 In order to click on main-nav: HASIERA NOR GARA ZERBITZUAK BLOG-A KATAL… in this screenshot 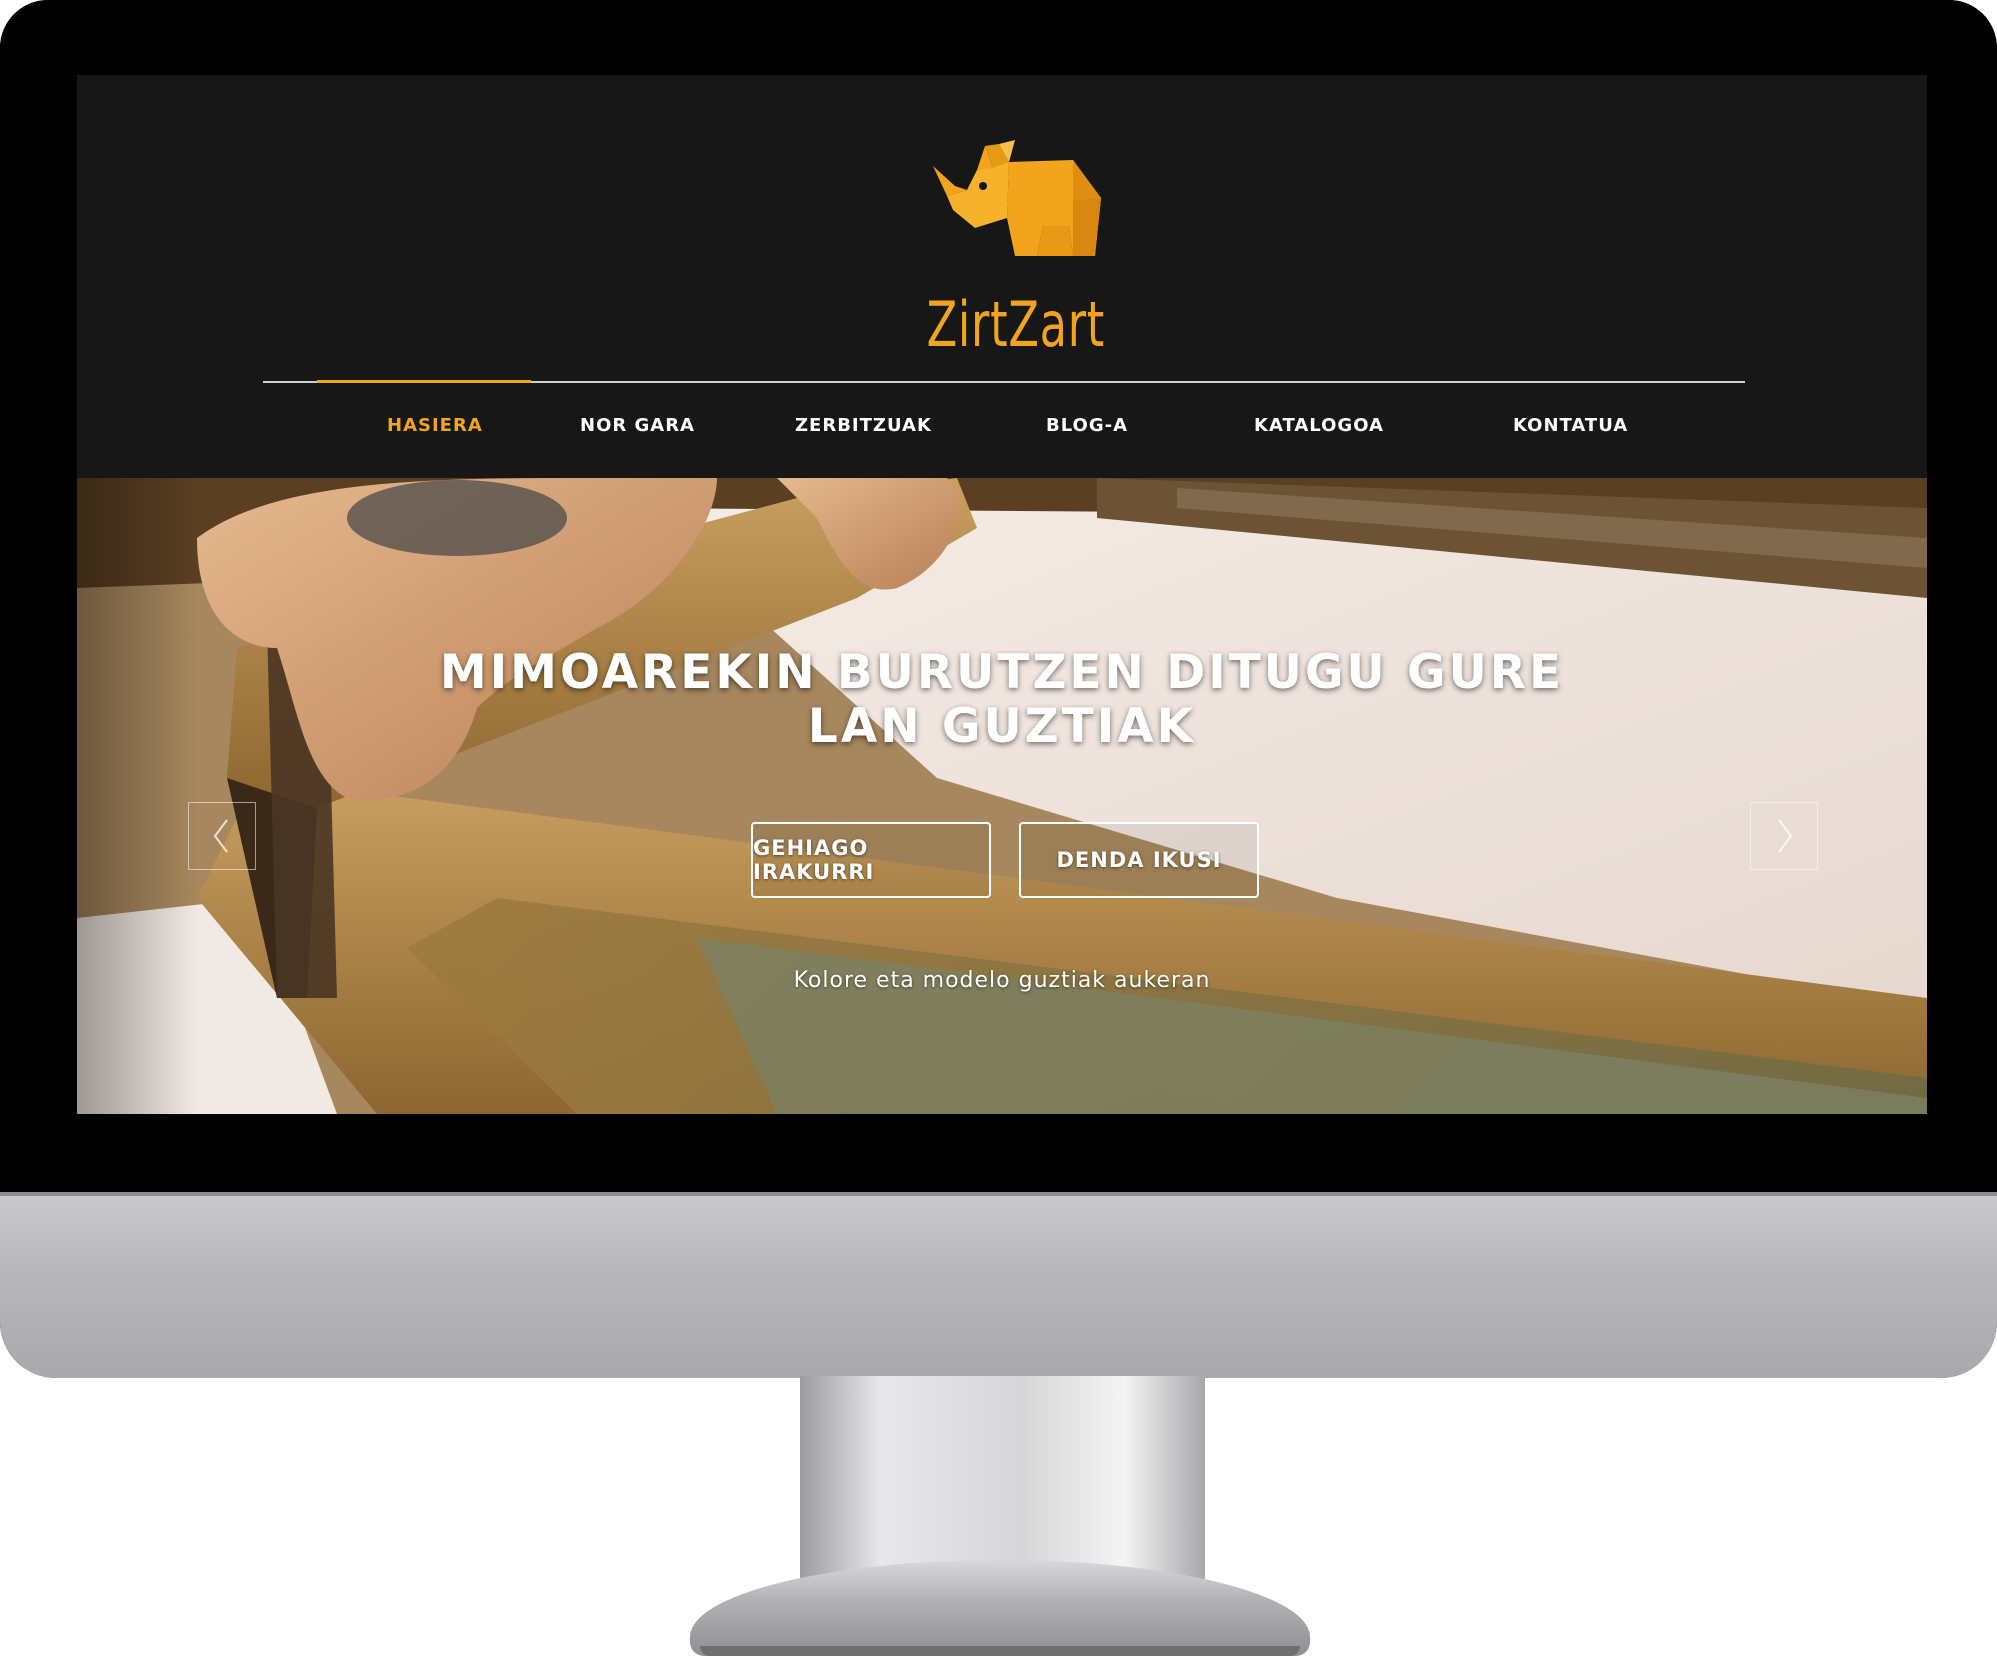, I will do `click(1002, 435)`.